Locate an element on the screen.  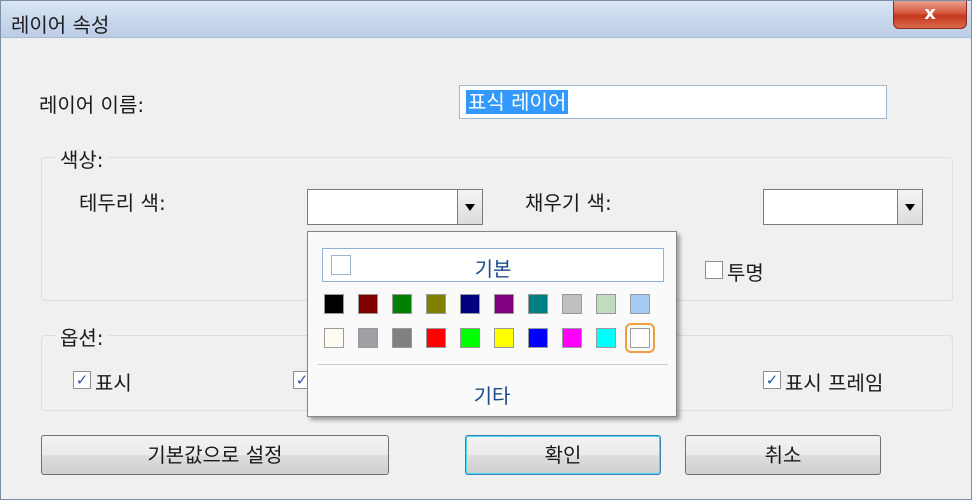
default-color-option: 기본 is located at coordinates (493, 265).